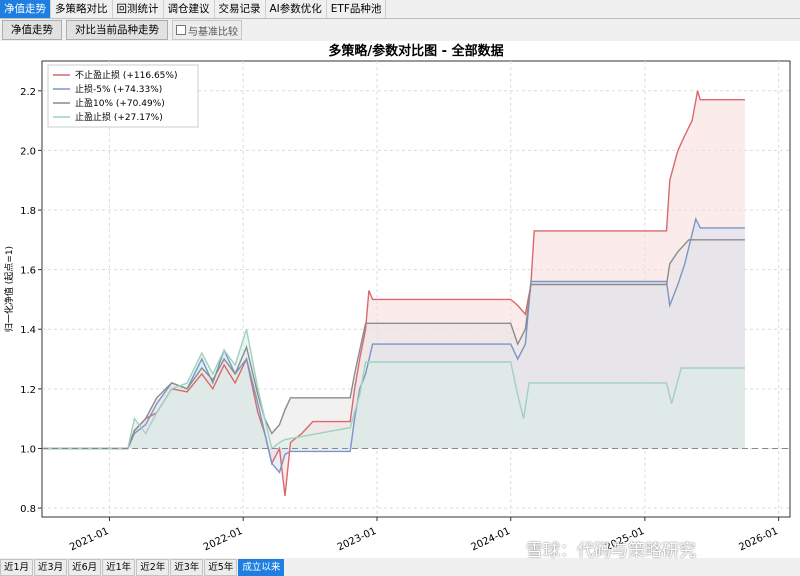 The image size is (800, 576). Describe the element at coordinates (126, 75) in the screenshot. I see `legend-entry-0: 不止盈止损 (+116.65%)` at that location.